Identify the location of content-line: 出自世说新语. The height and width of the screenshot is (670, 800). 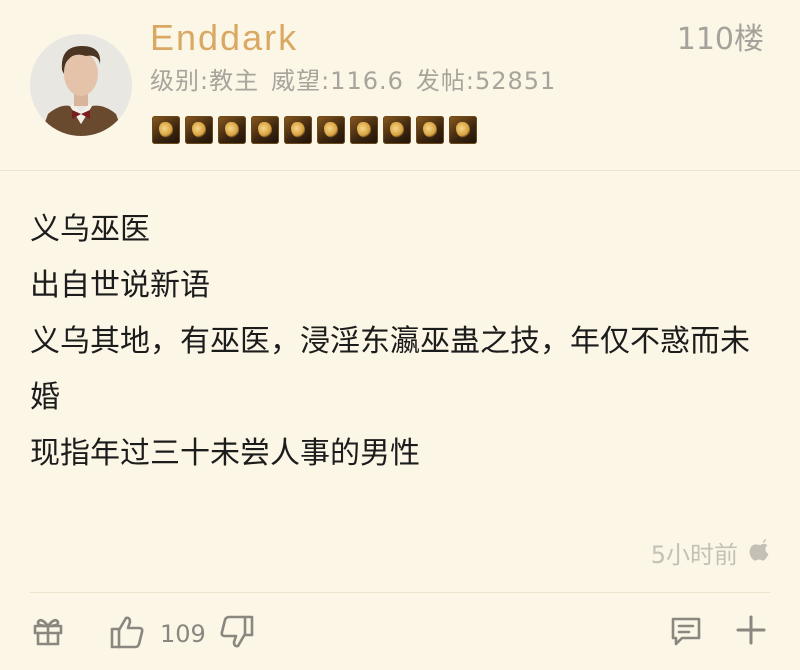
(120, 285).